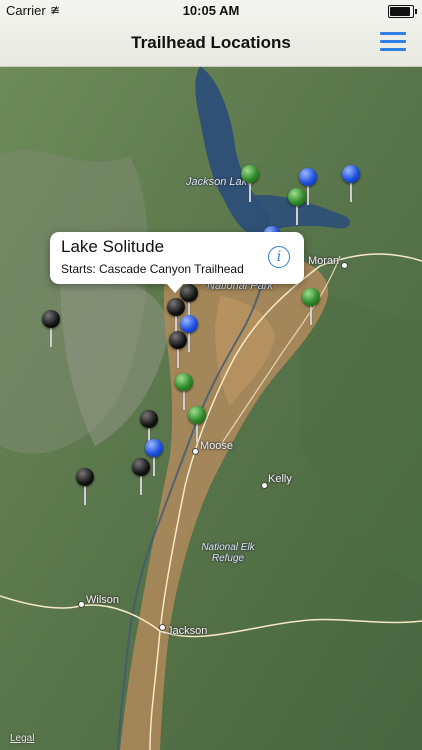 Image resolution: width=422 pixels, height=750 pixels. Describe the element at coordinates (187, 631) in the screenshot. I see `map-label-jackson: Jackson` at that location.